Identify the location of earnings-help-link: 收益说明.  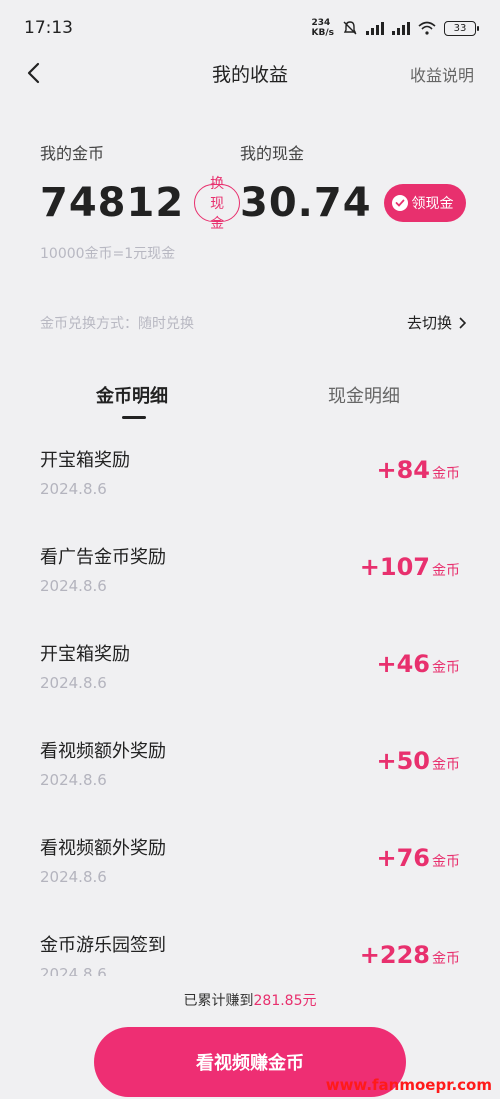
(442, 74).